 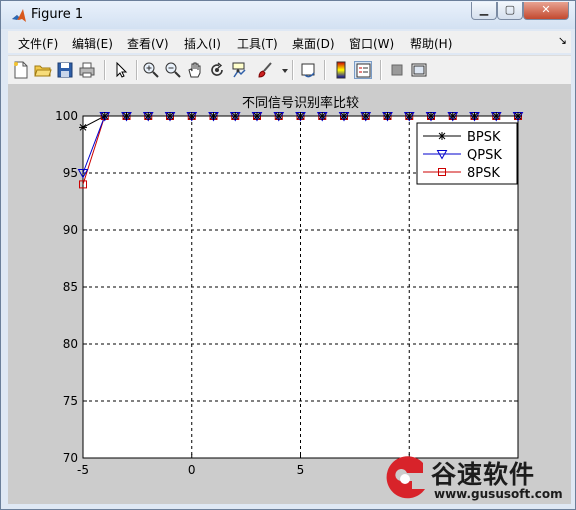 What do you see at coordinates (173, 70) in the screenshot?
I see `zoom-out-icon` at bounding box center [173, 70].